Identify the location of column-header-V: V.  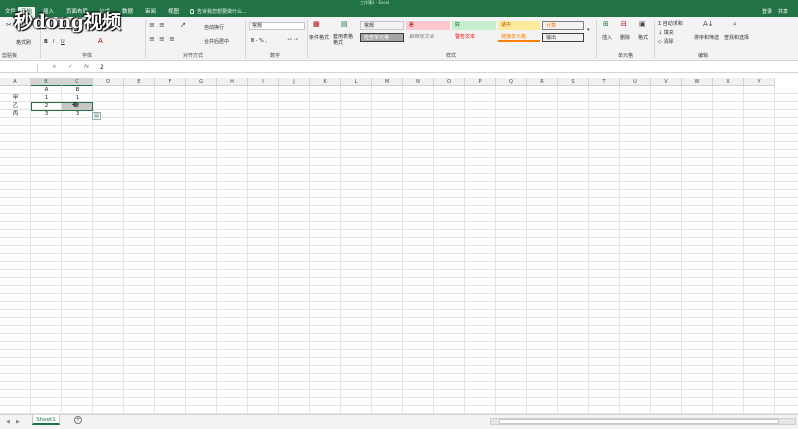
(666, 82).